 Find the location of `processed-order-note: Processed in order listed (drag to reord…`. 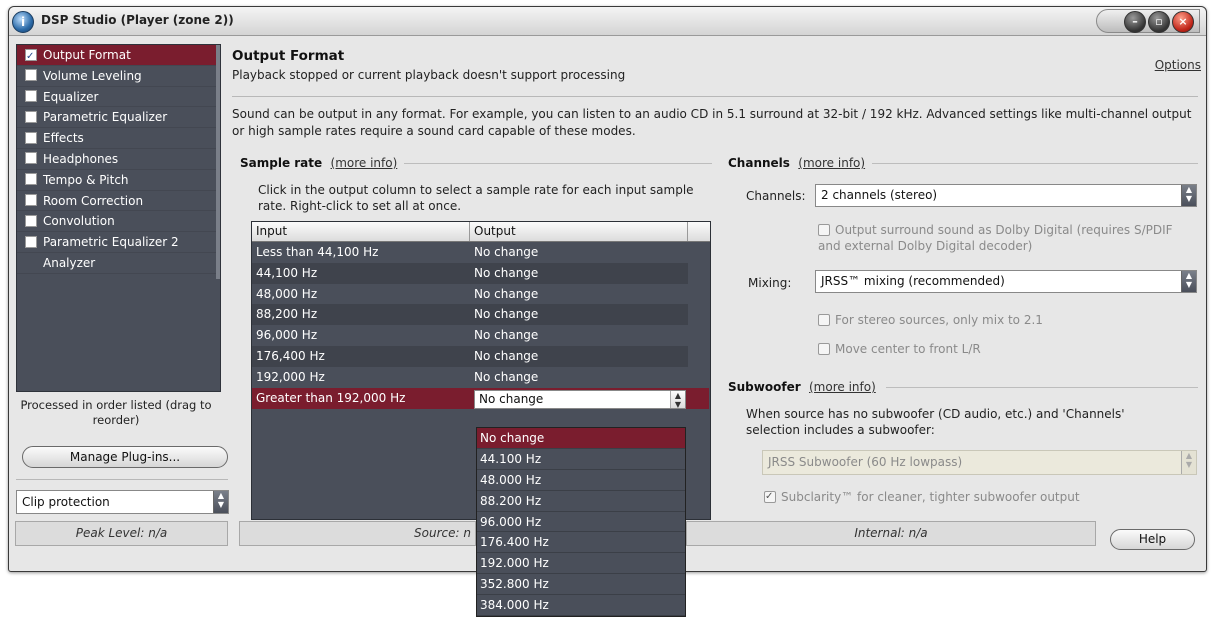

processed-order-note: Processed in order listed (drag to reord… is located at coordinates (116, 412).